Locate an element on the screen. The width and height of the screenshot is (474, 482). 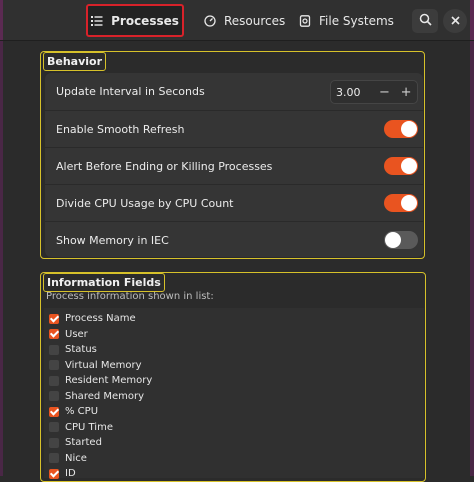
list-item: Shared Memory is located at coordinates (234, 396).